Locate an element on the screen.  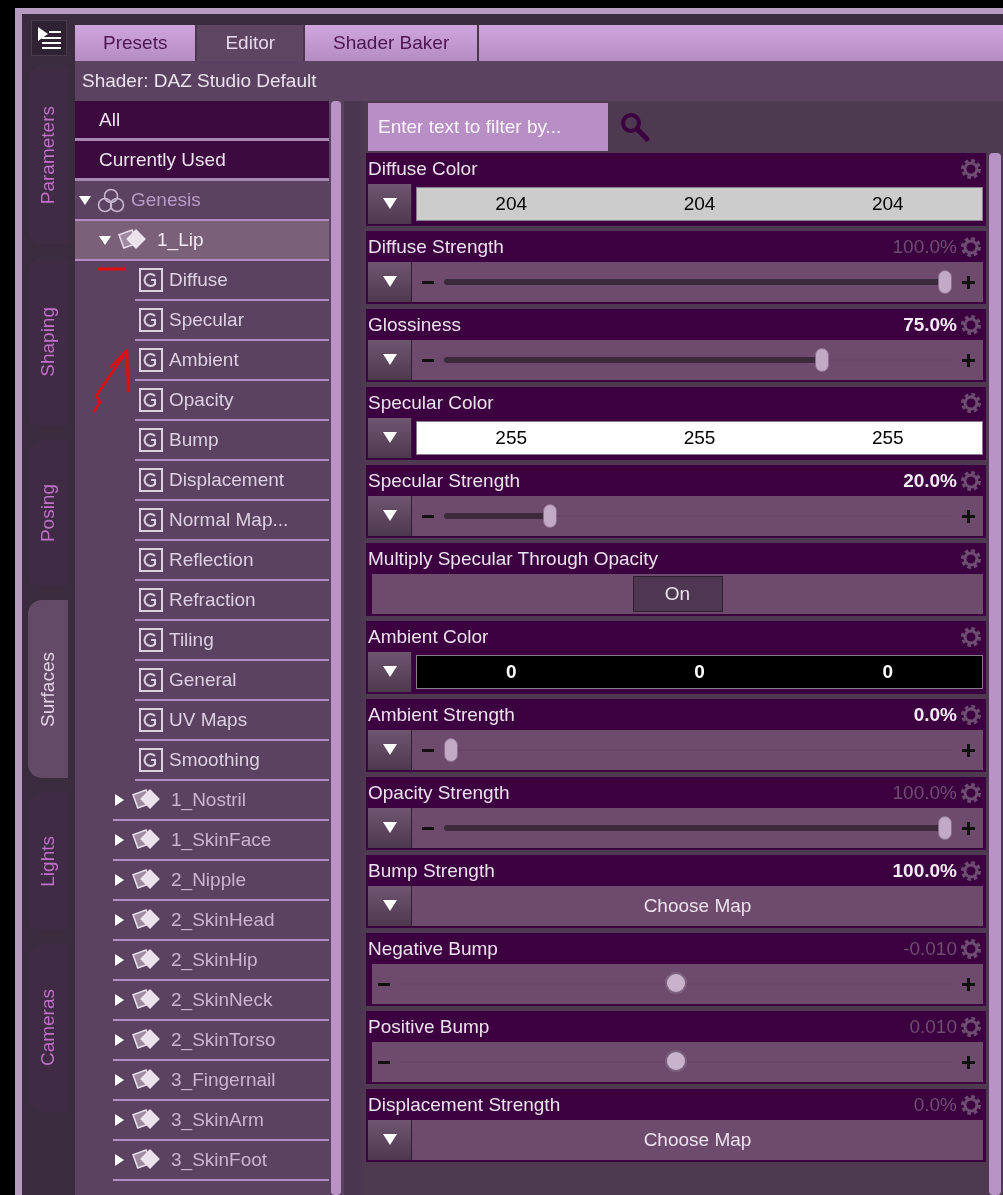
property-value: 100.0% is located at coordinates (924, 792).